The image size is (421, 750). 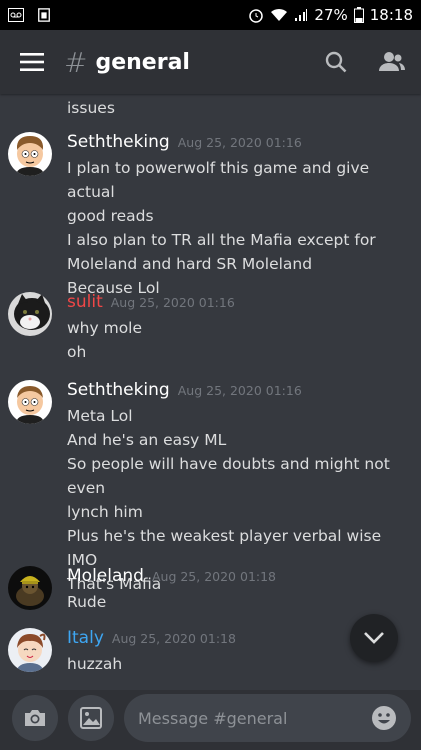 I want to click on members-button, so click(x=392, y=62).